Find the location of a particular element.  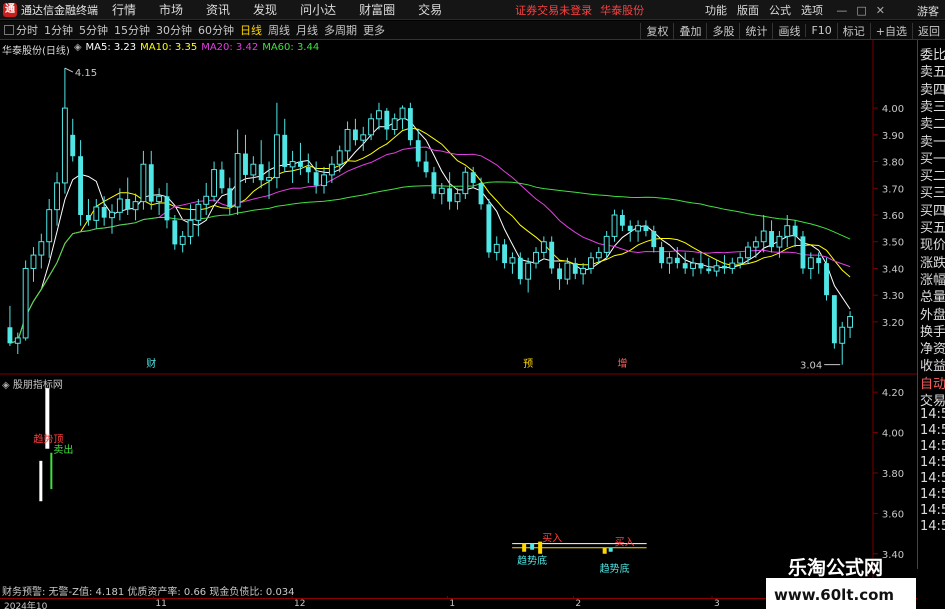

side-panel-label: 交易 is located at coordinates (932, 399).